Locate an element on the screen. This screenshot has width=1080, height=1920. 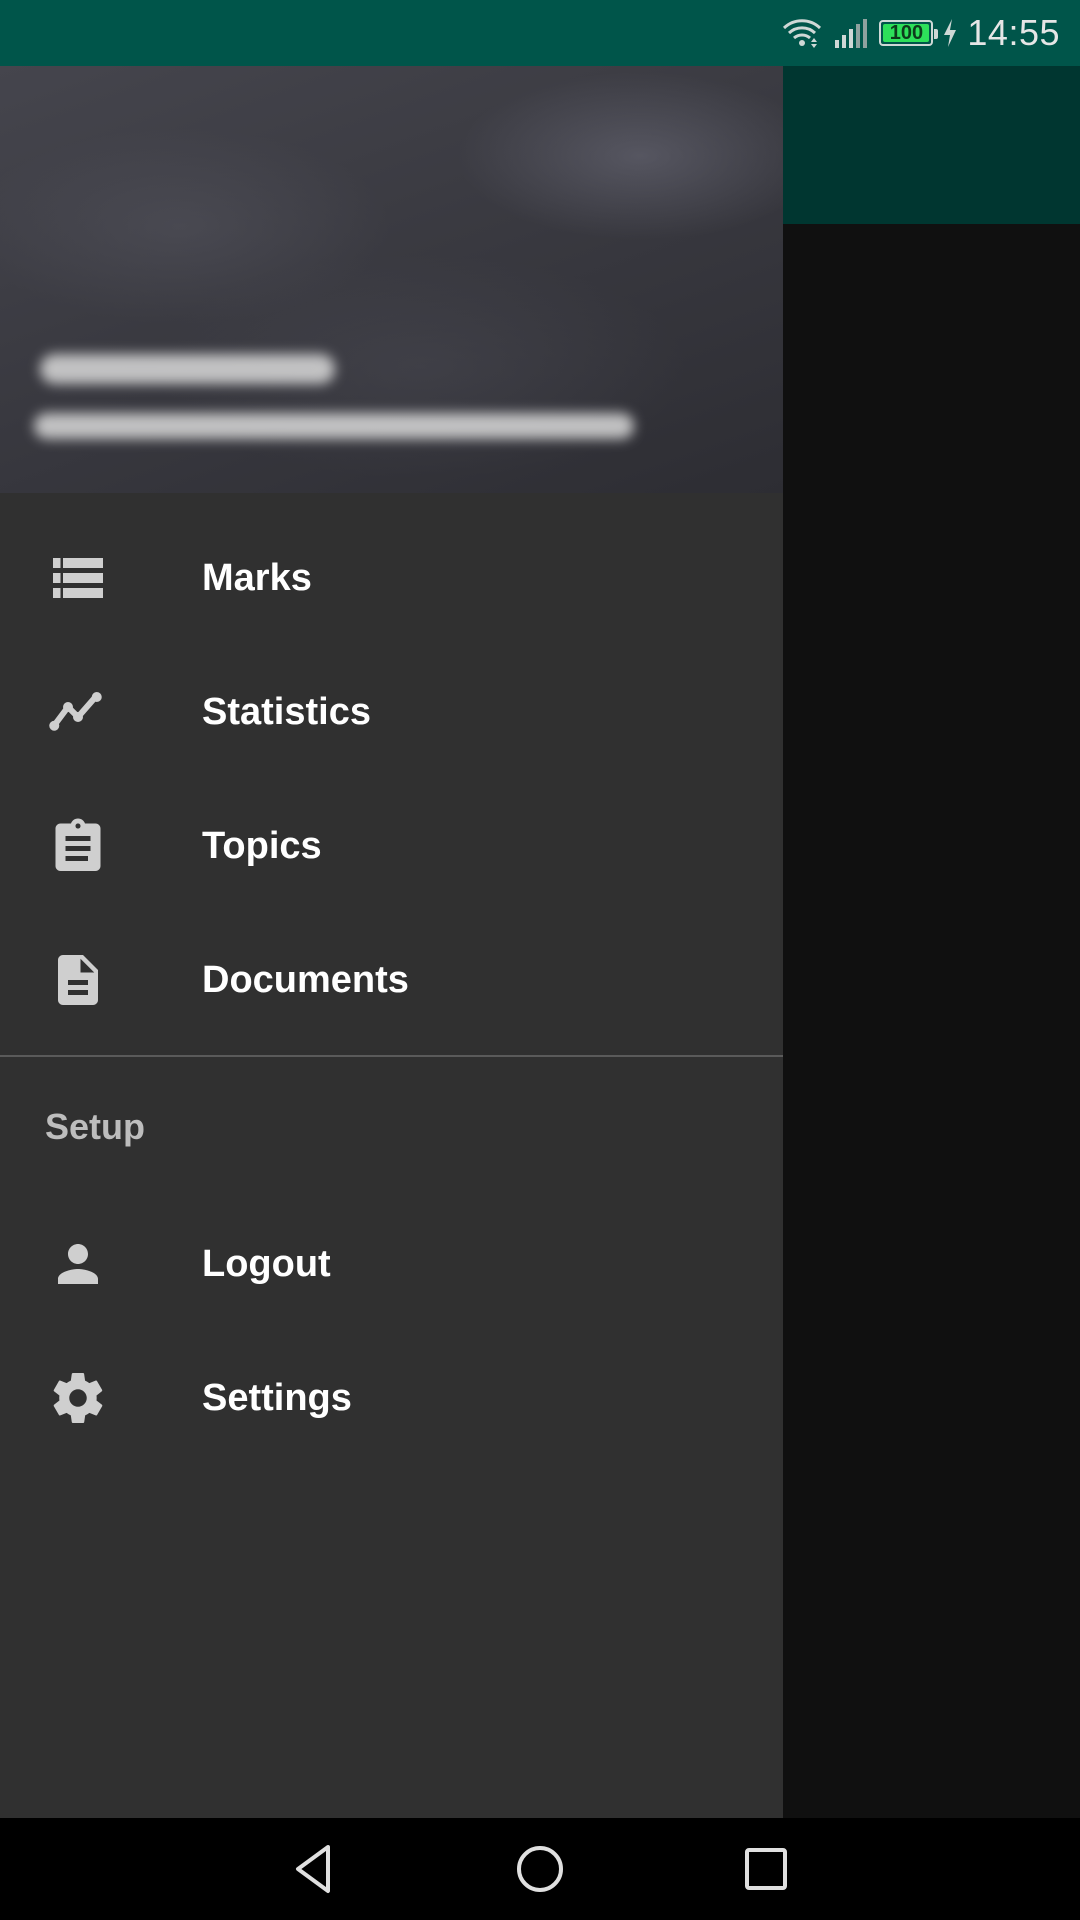
signal-icon is located at coordinates (851, 33).